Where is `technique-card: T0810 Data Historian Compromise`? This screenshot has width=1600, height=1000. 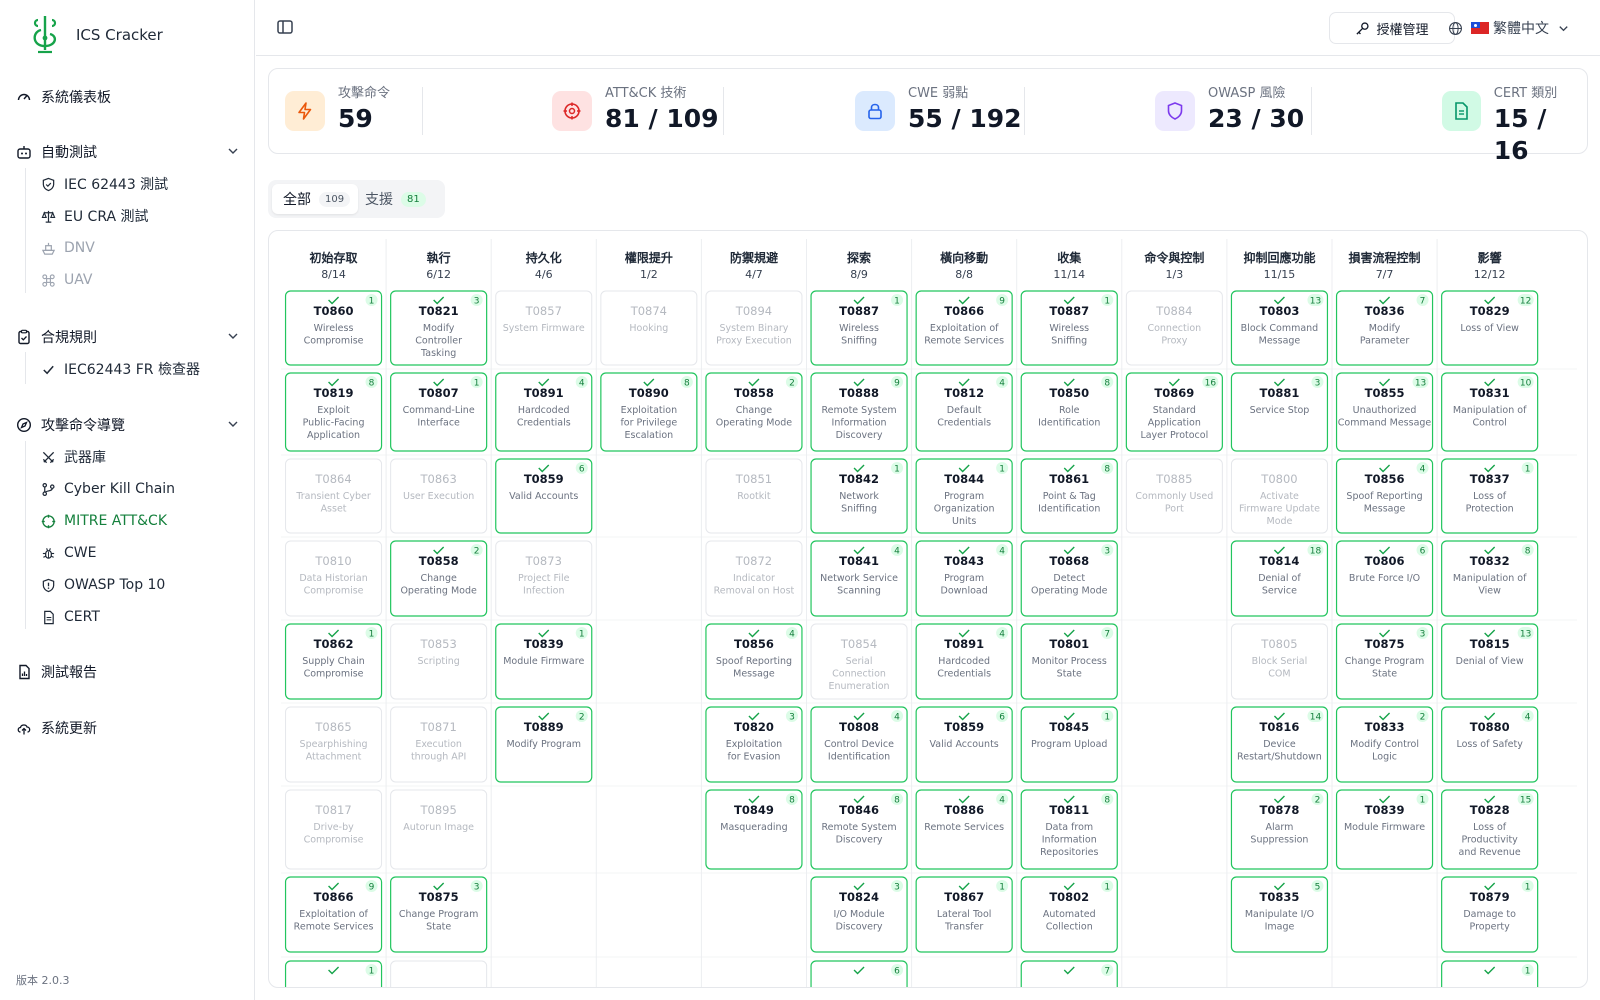 technique-card: T0810 Data Historian Compromise is located at coordinates (334, 578).